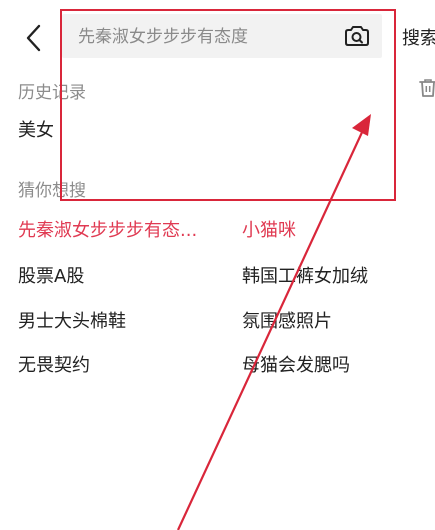 The width and height of the screenshot is (435, 530). I want to click on camera-search-icon, so click(357, 36).